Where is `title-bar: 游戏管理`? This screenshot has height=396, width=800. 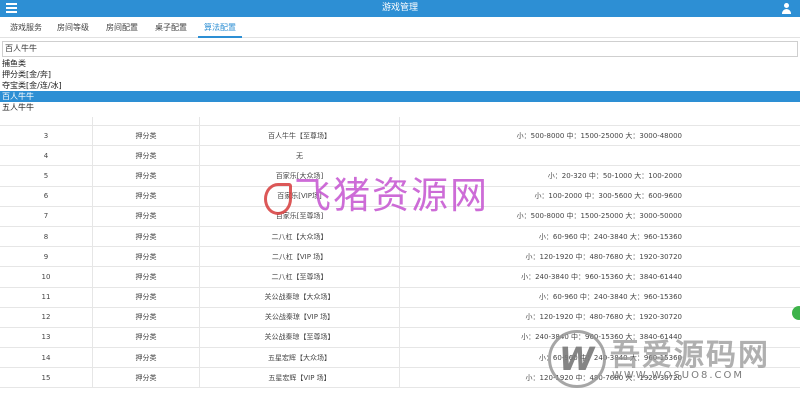 title-bar: 游戏管理 is located at coordinates (400, 8).